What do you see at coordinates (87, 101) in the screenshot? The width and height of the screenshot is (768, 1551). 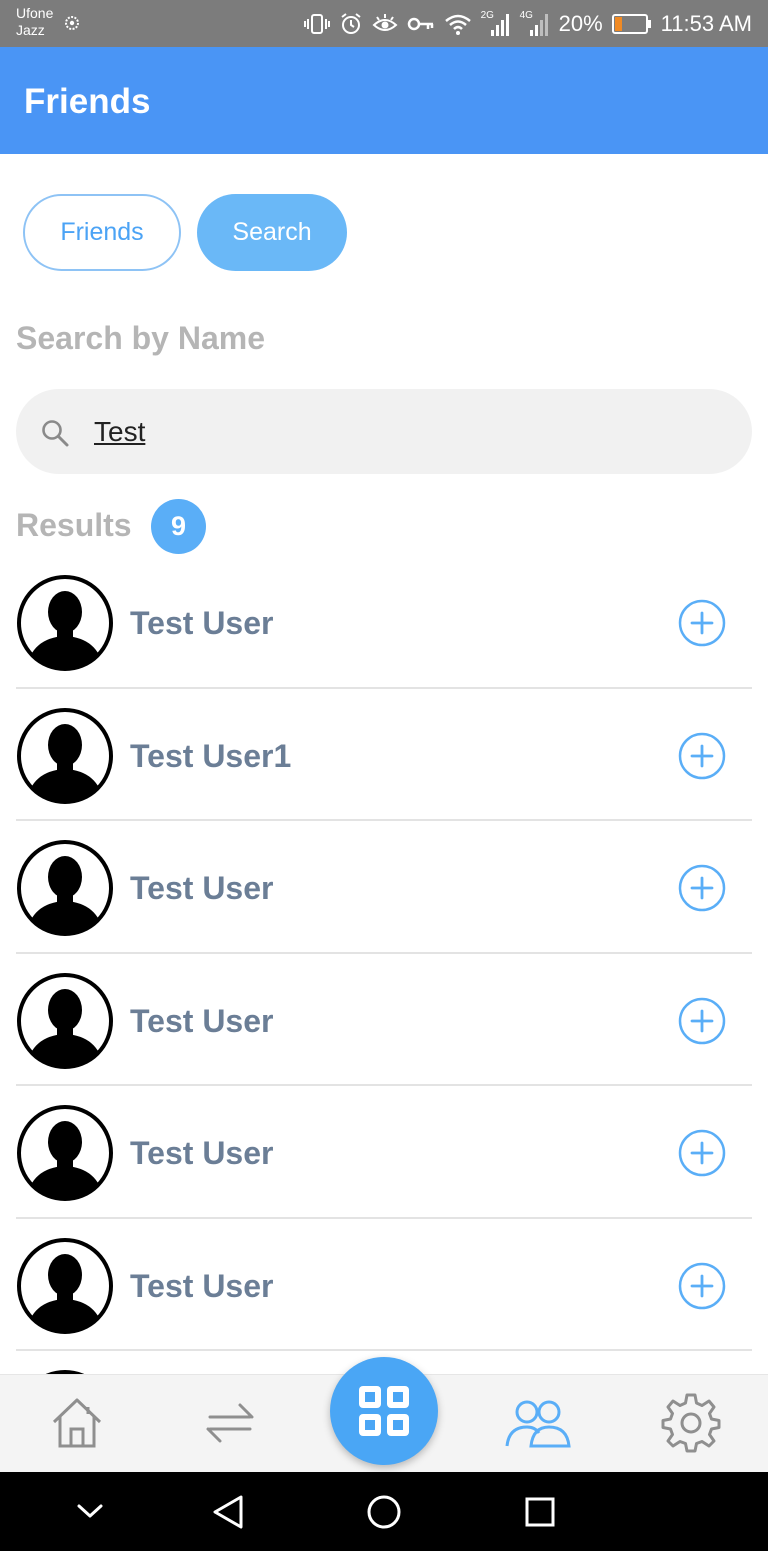 I see `page-title: Friends` at bounding box center [87, 101].